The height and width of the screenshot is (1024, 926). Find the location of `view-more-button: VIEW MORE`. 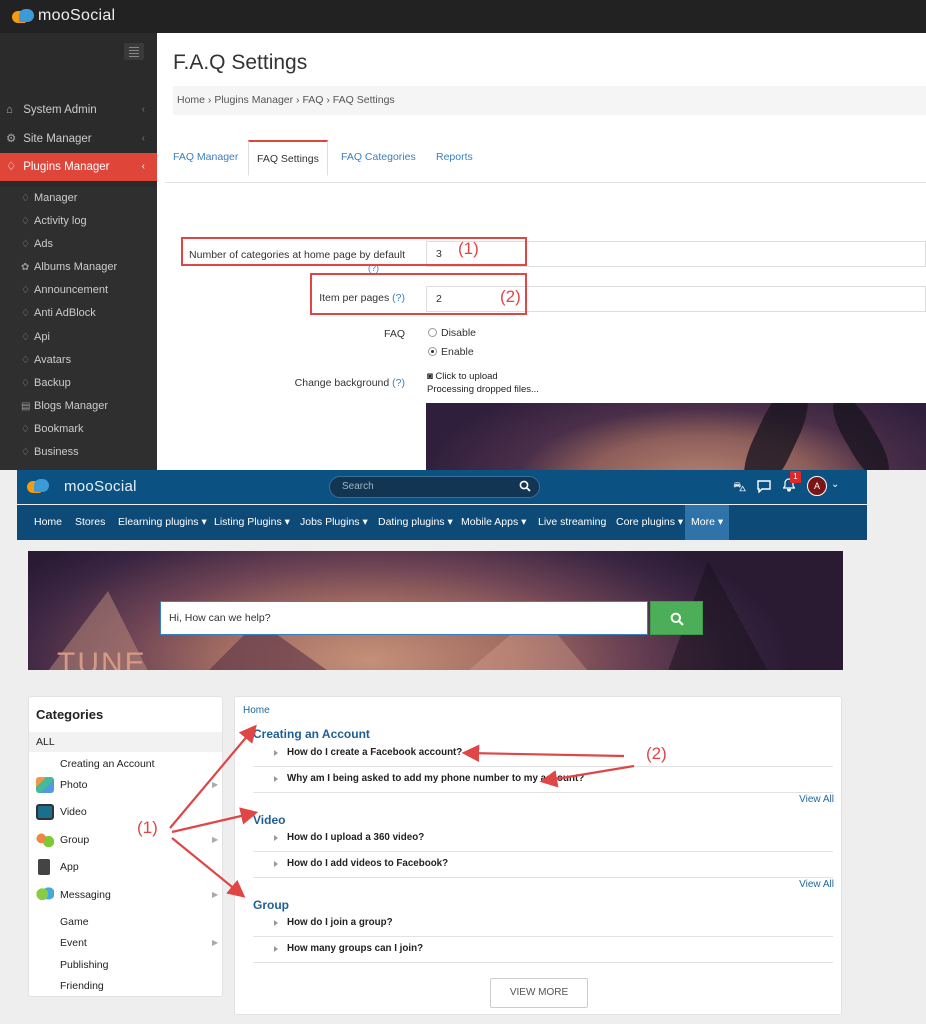

view-more-button: VIEW MORE is located at coordinates (539, 993).